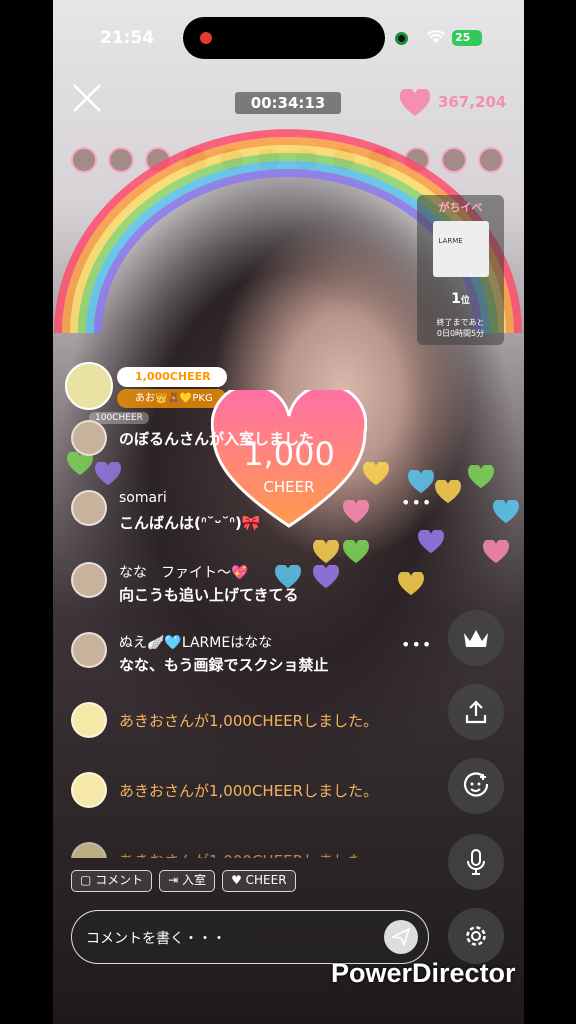 The width and height of the screenshot is (576, 1024). I want to click on dynamic-island, so click(284, 38).